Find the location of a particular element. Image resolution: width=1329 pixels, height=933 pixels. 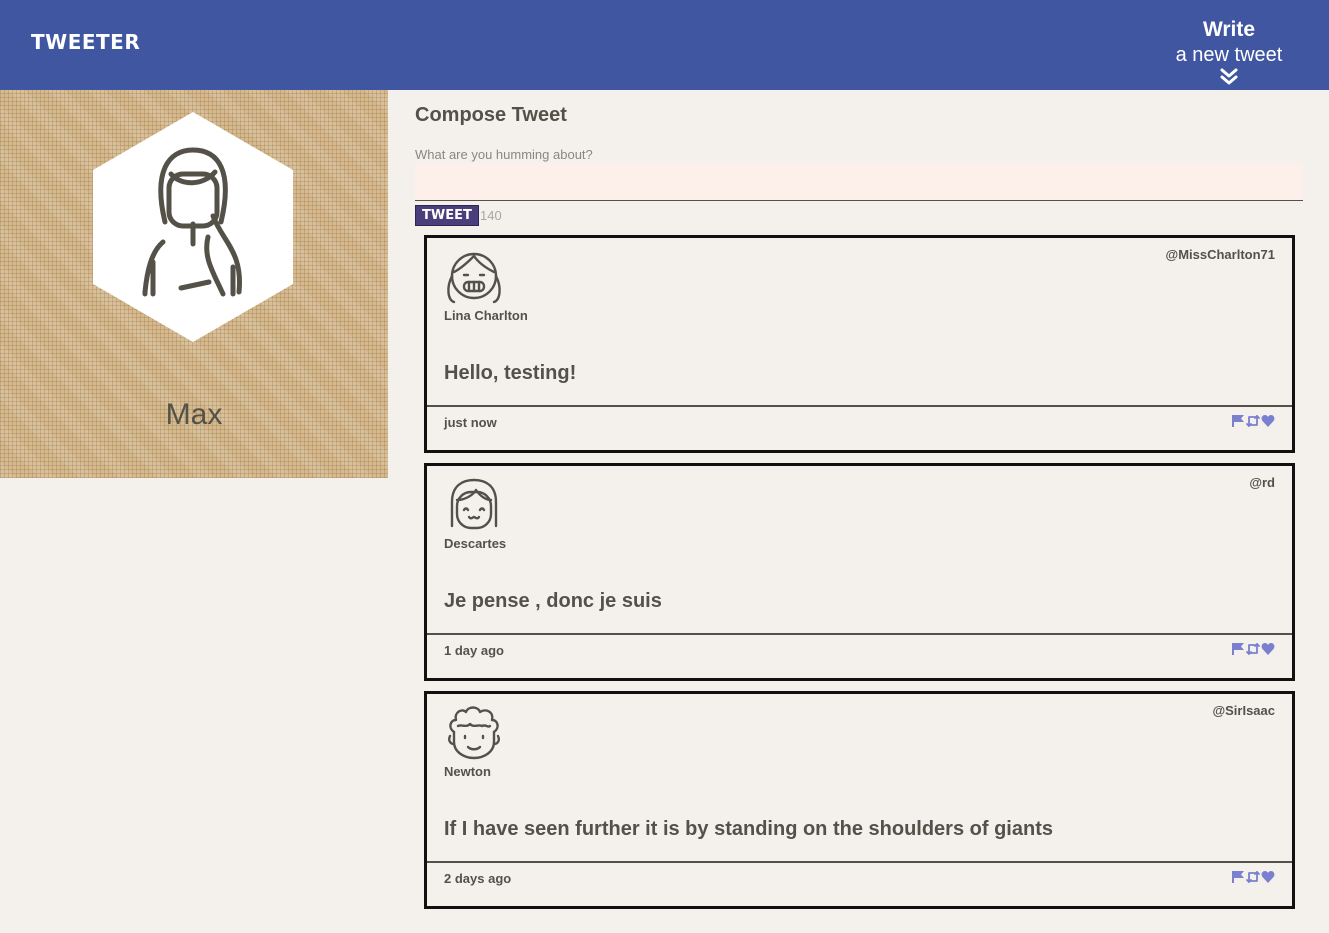

tweet-author-name: Lina Charlton is located at coordinates (486, 315).